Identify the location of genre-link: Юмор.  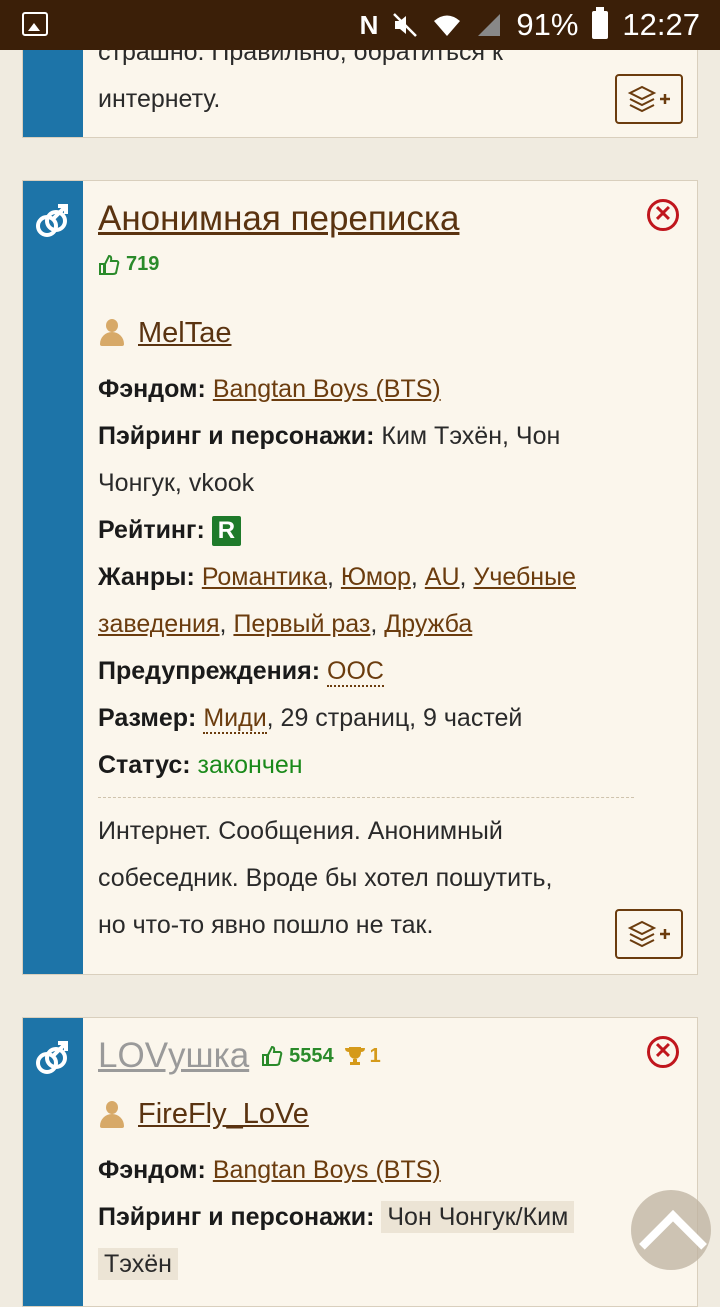
(376, 577).